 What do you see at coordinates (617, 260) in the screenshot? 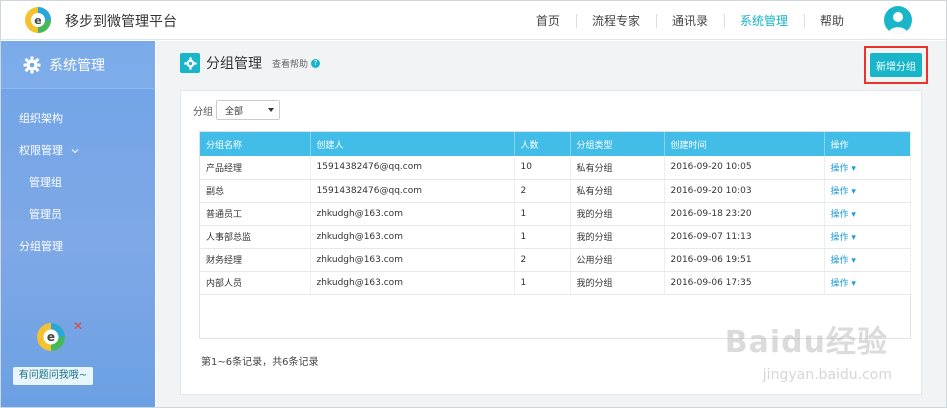
I see `table-cell: 公用分组` at bounding box center [617, 260].